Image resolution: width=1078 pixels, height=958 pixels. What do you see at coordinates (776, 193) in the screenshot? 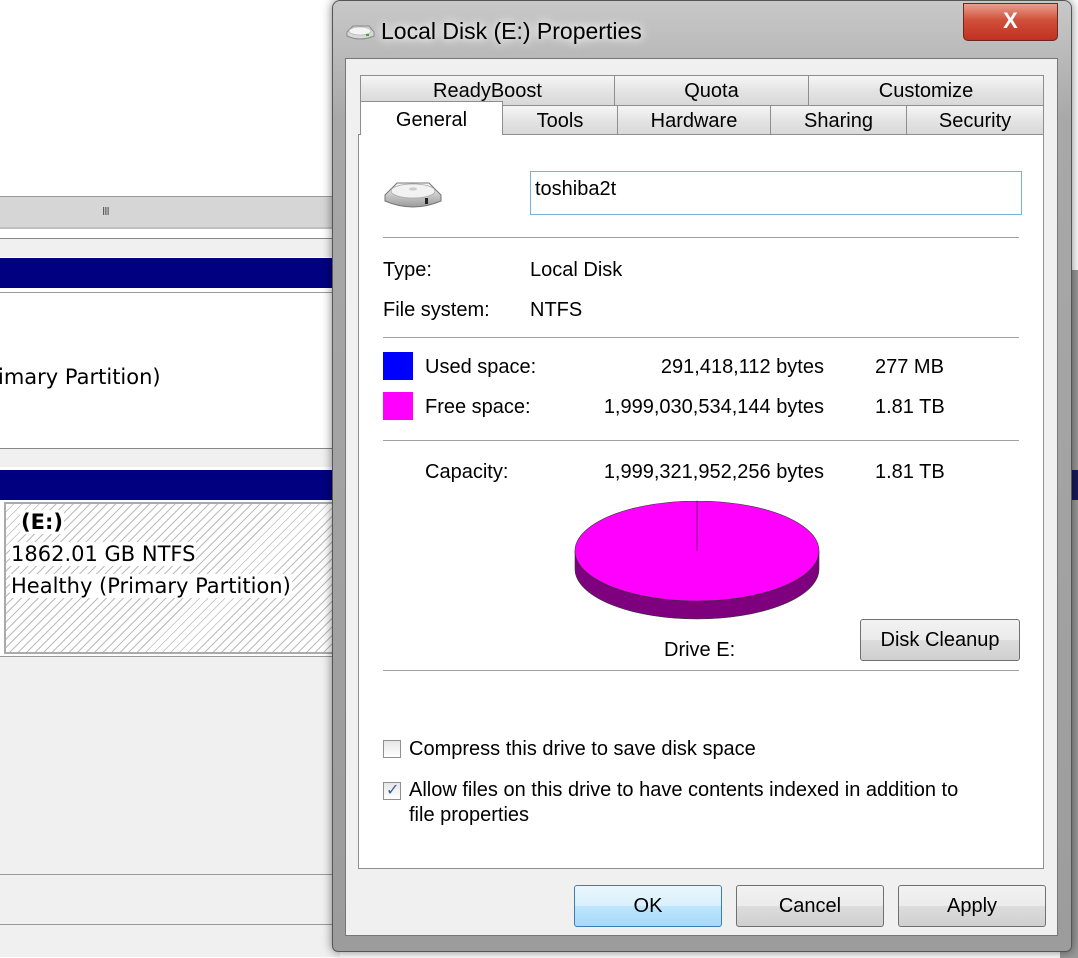
I see `volume-name-input` at bounding box center [776, 193].